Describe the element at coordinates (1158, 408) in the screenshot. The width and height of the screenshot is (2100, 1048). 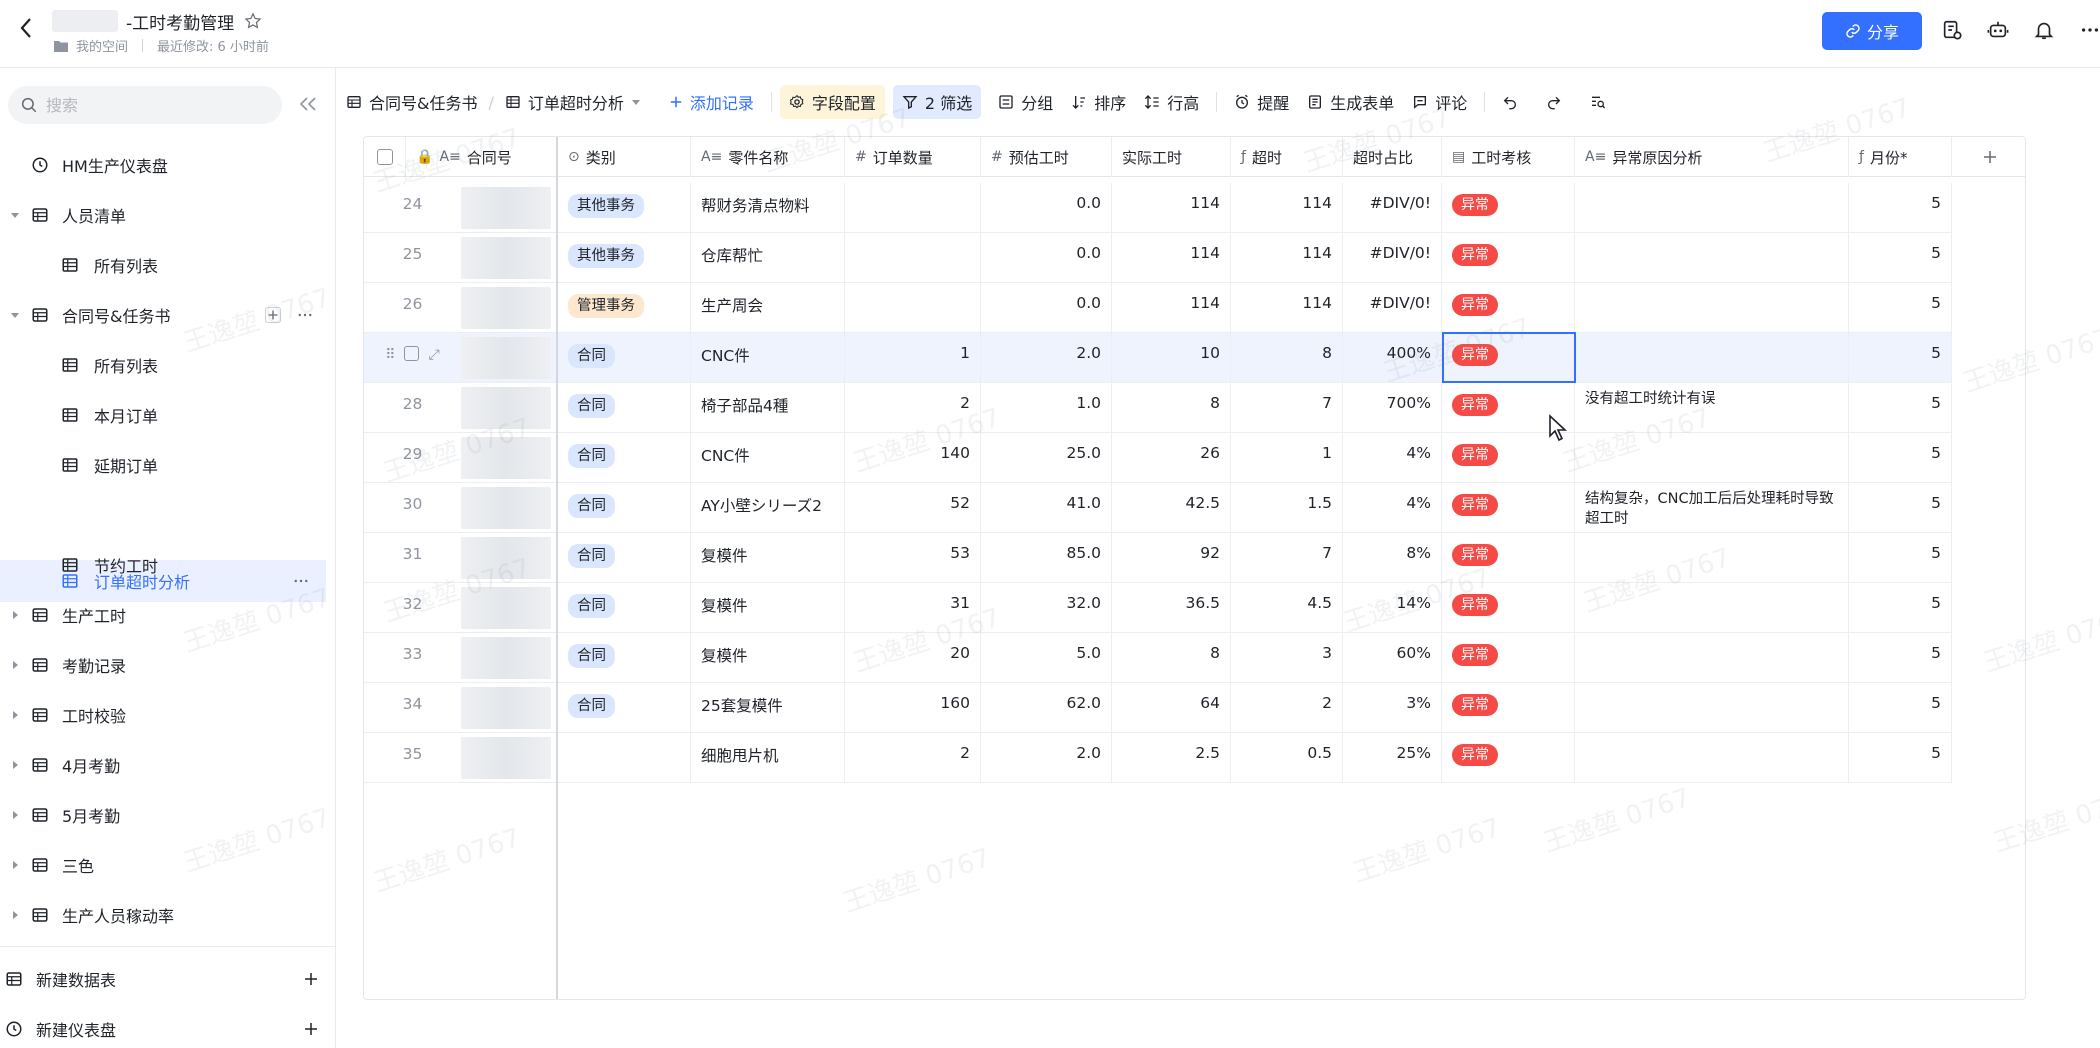
I see `table-row: 28 合同 椅子部品4種 2 1.0 8 7 700% 异常 没有超工时统计有误 5` at that location.